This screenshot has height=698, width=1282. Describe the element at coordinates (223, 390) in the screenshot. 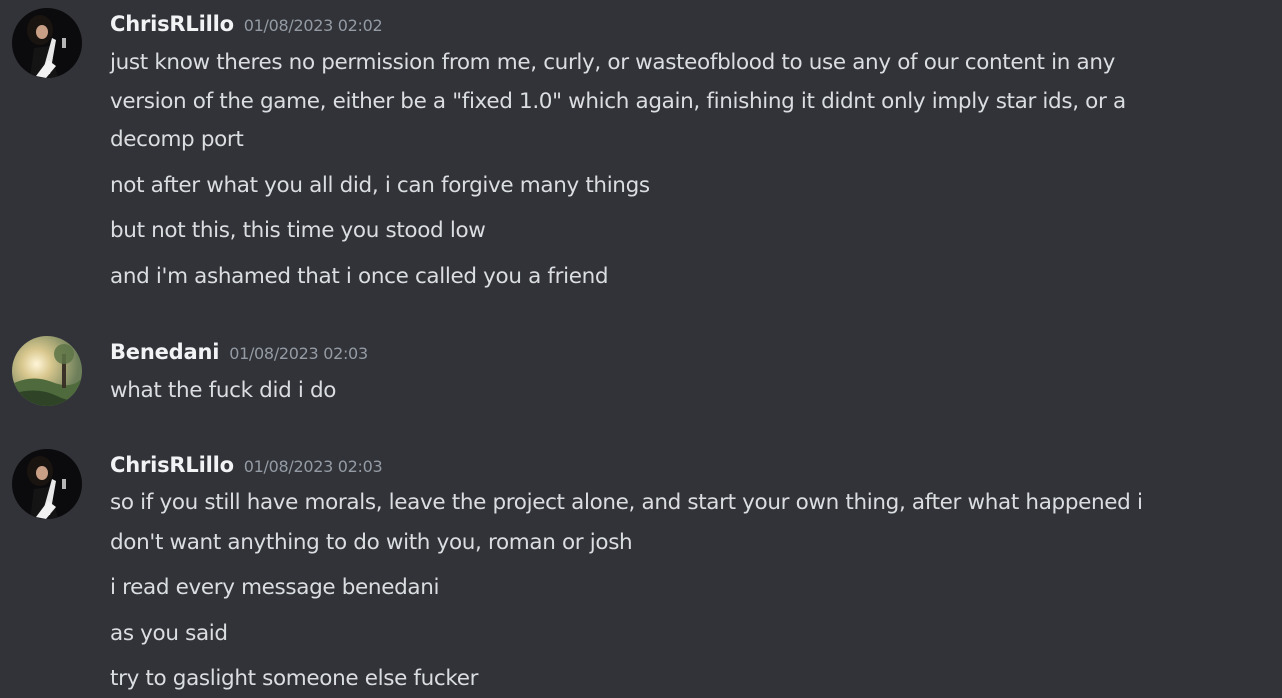

I see `message-text: what the fuck did i do` at that location.